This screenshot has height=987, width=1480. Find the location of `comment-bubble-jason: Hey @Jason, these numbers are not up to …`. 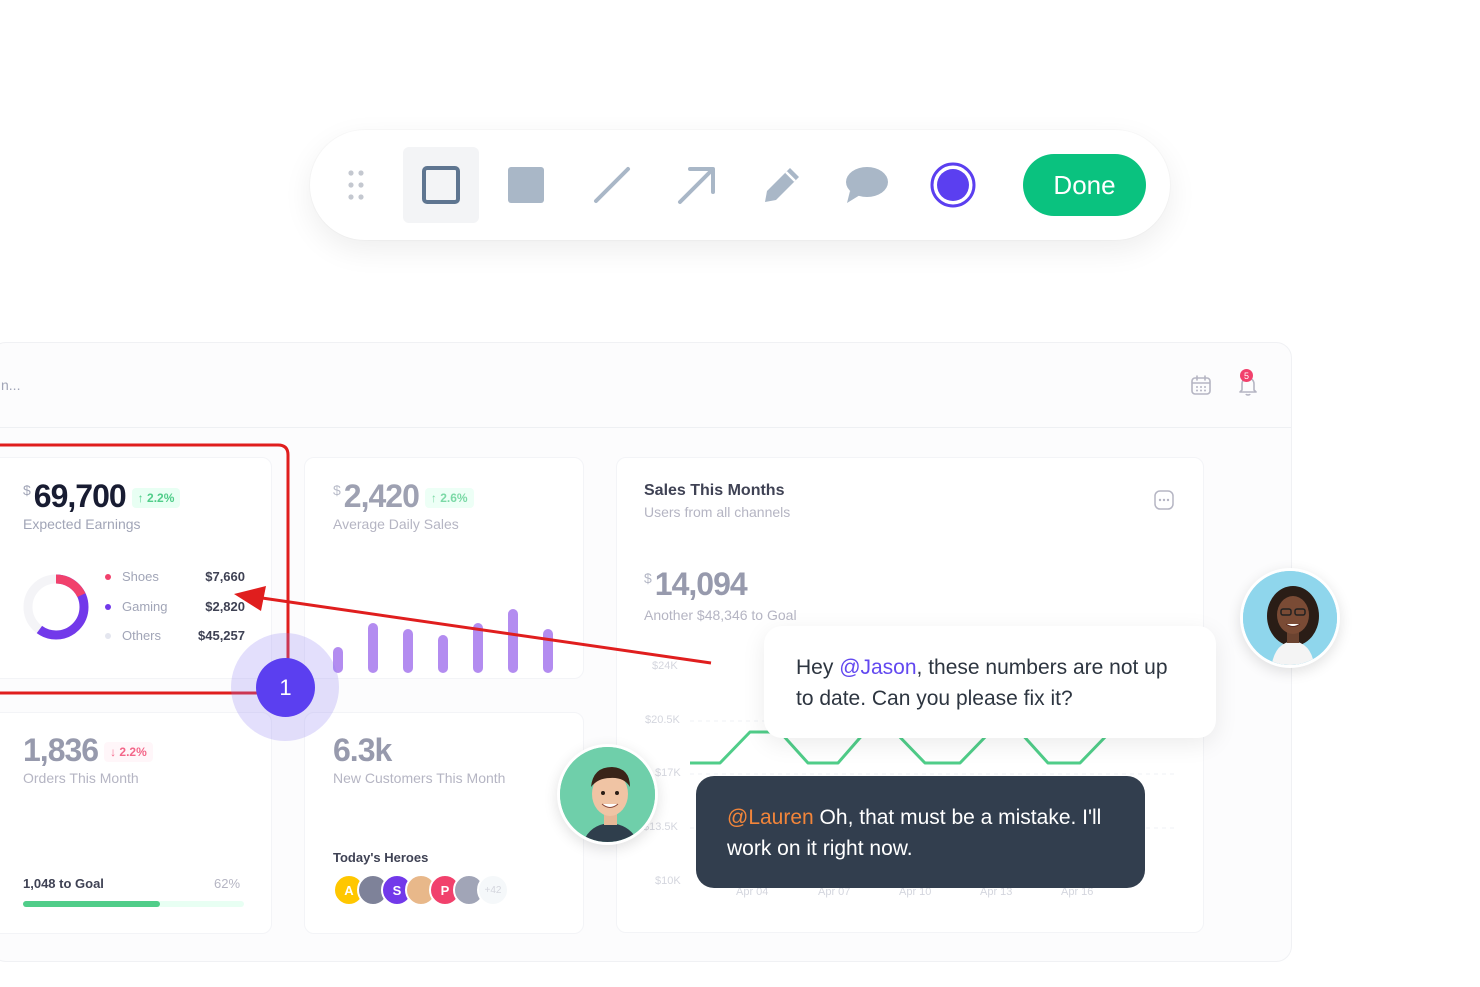

comment-bubble-jason: Hey @Jason, these numbers are not up to … is located at coordinates (990, 682).